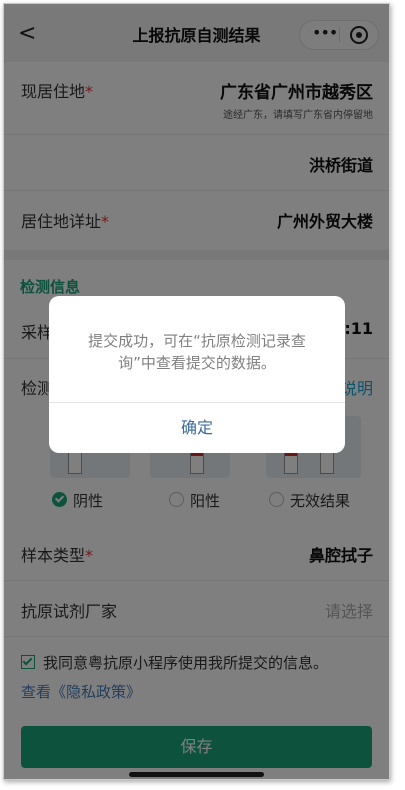 The width and height of the screenshot is (405, 790). I want to click on confirm-button: 确定, so click(197, 428).